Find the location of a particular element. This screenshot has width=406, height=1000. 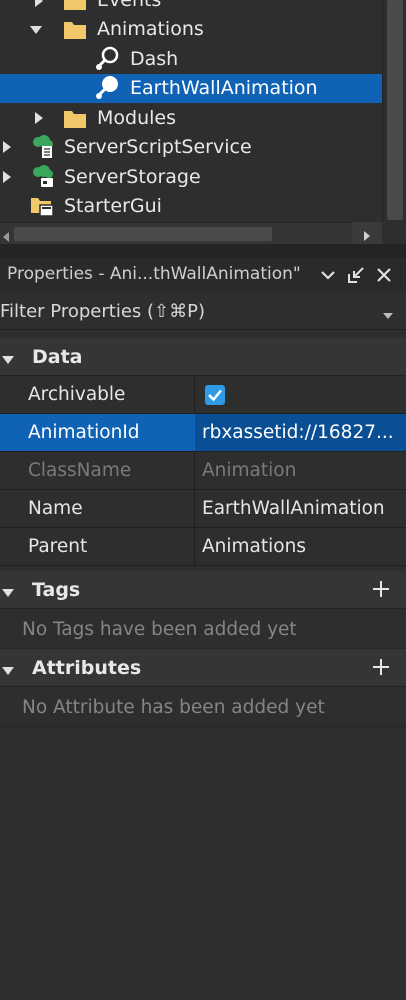

tags-empty-row: No Tags have been added yet is located at coordinates (203, 629).